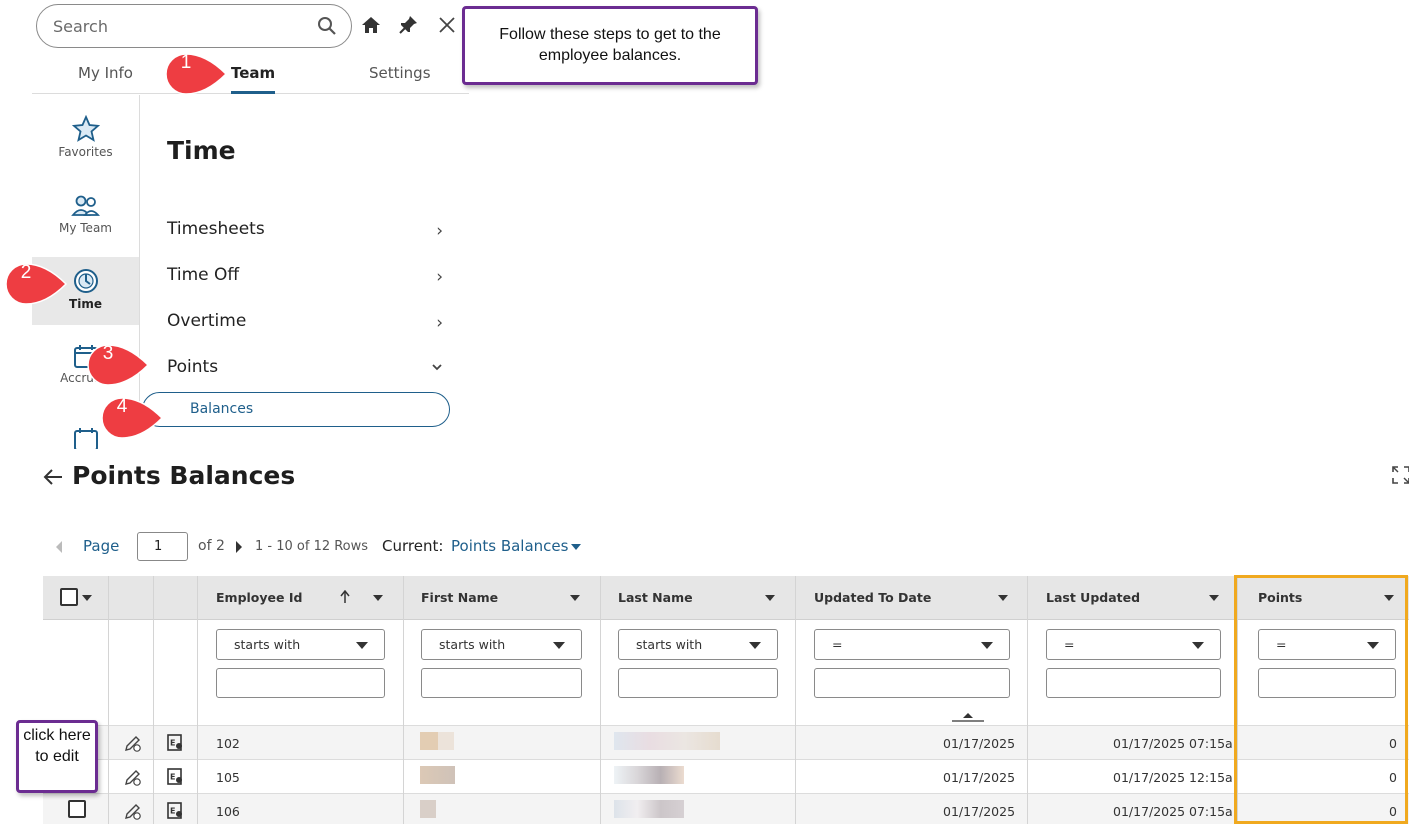 This screenshot has width=1409, height=824. Describe the element at coordinates (228, 811) in the screenshot. I see `employee-id-cell: 106` at that location.